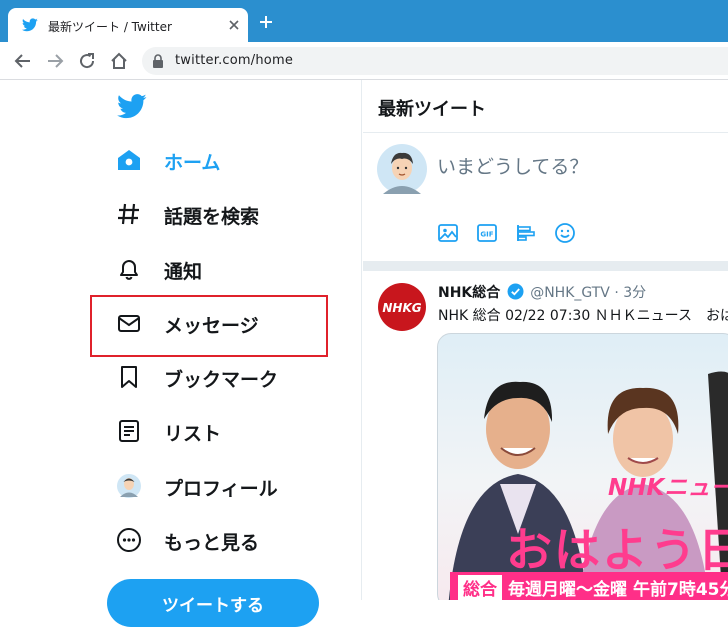 Image resolution: width=728 pixels, height=627 pixels. Describe the element at coordinates (545, 197) in the screenshot. I see `tweet-composer: GIF` at that location.